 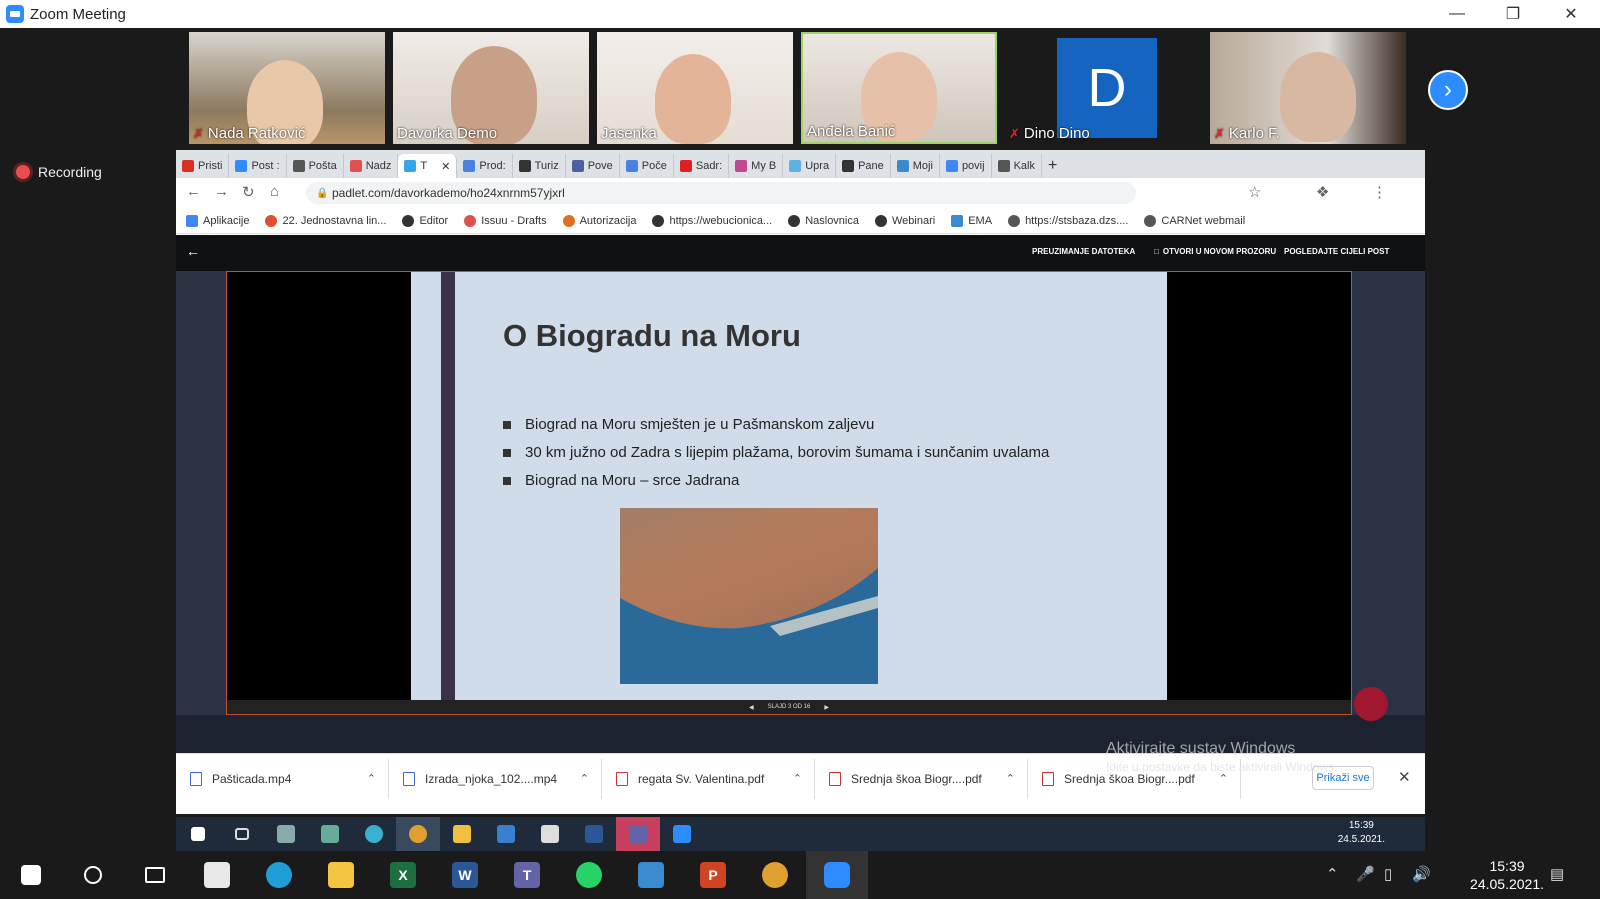 I want to click on battery-icon: ▯, so click(x=1388, y=874).